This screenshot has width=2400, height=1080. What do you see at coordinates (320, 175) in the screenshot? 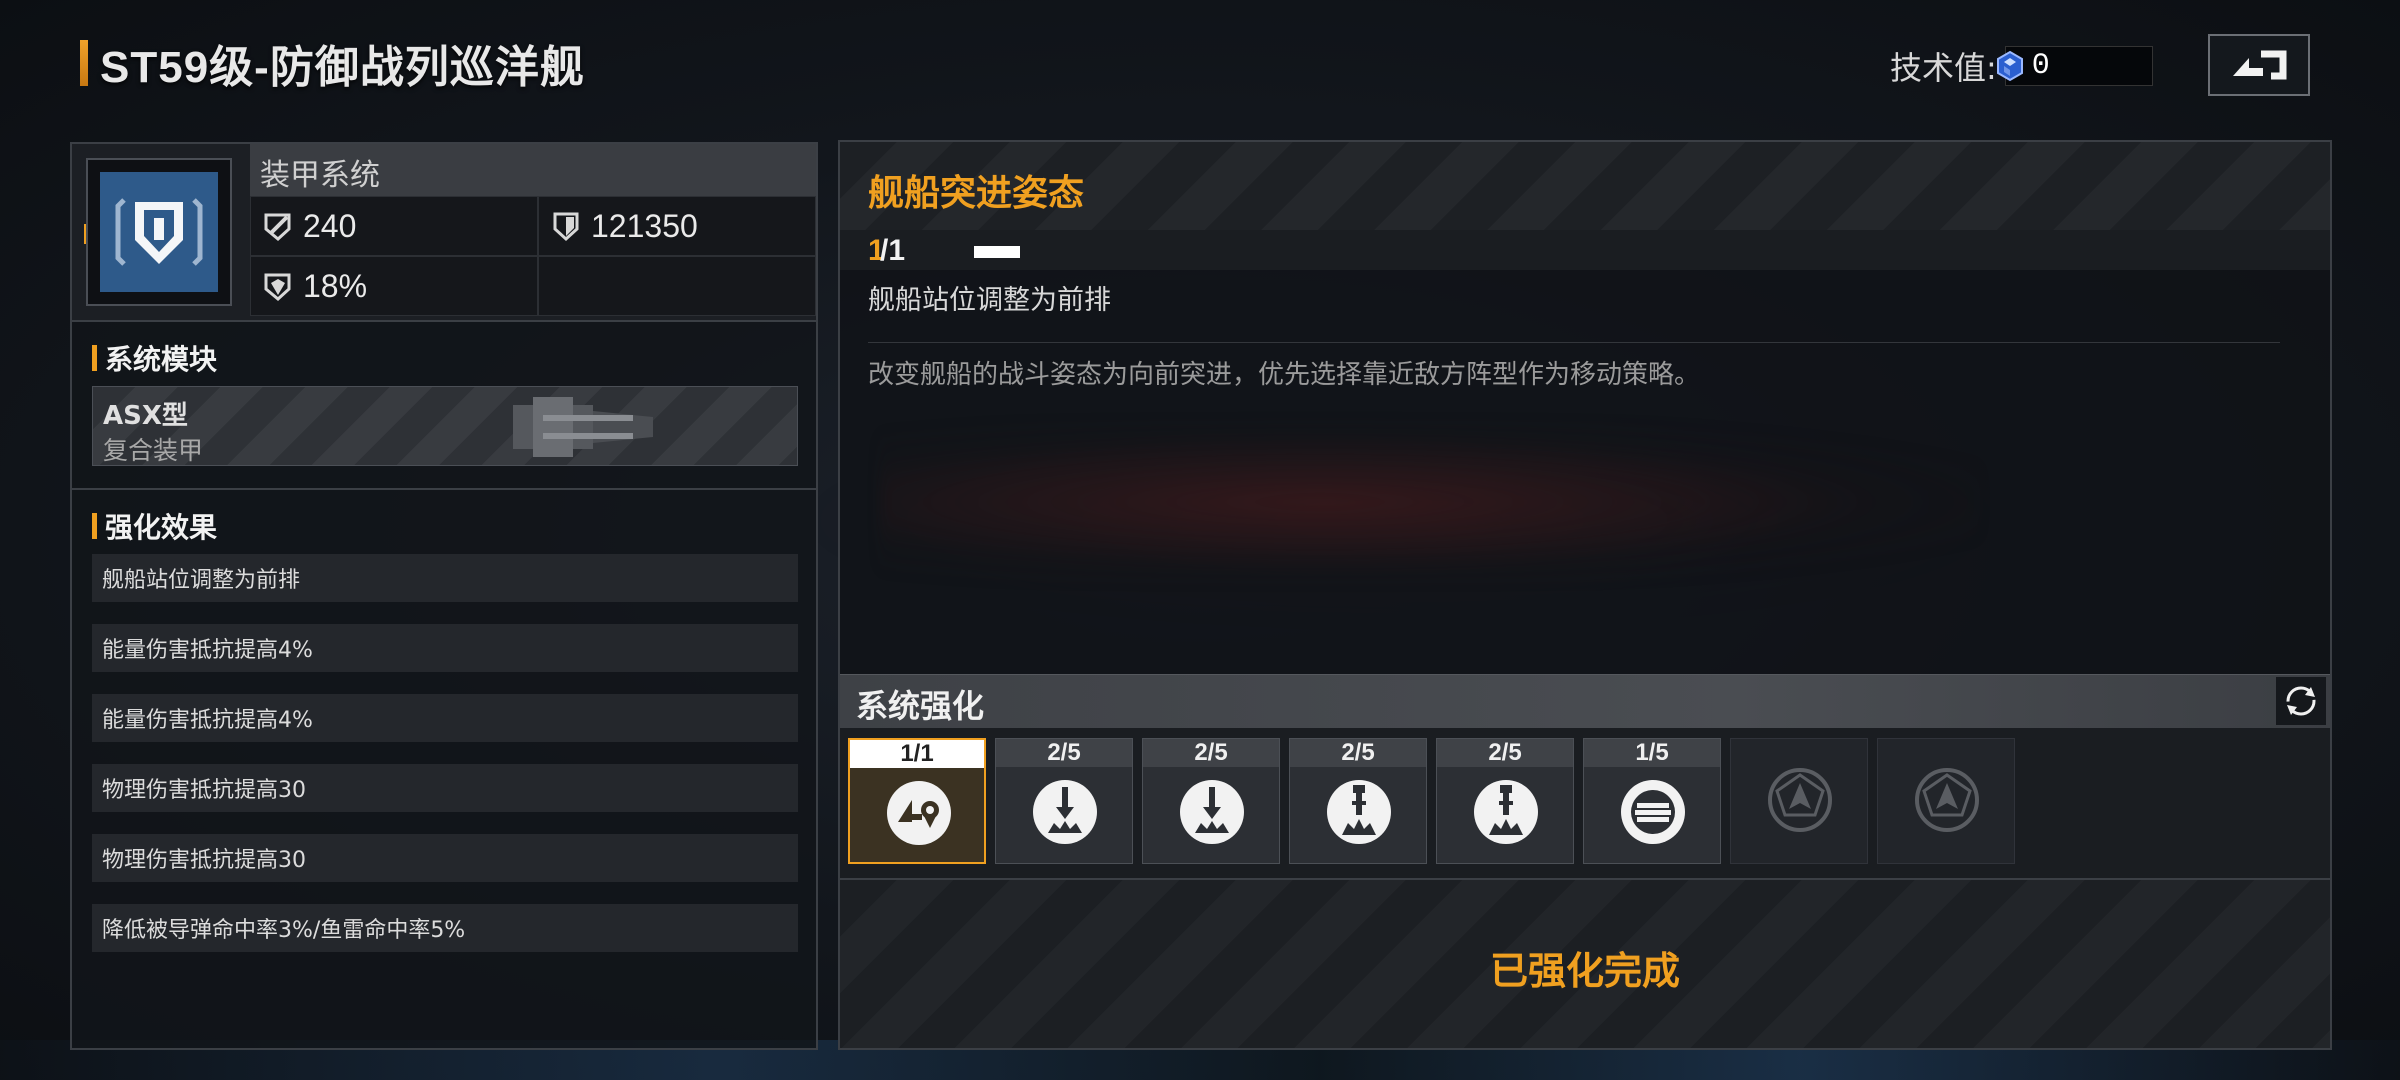
I see `armor-system-title: 装甲系统` at bounding box center [320, 175].